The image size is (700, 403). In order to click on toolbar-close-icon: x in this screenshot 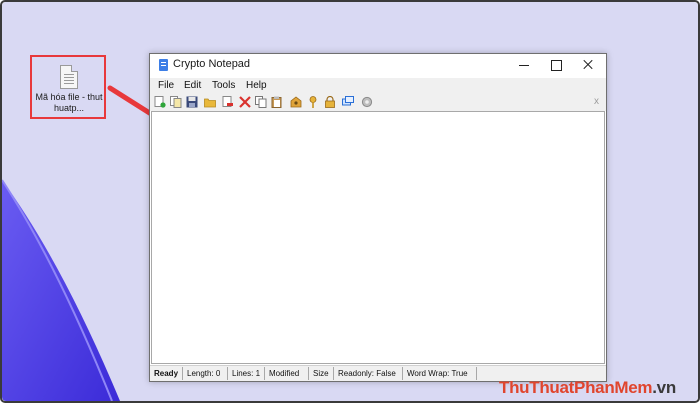, I will do `click(596, 101)`.